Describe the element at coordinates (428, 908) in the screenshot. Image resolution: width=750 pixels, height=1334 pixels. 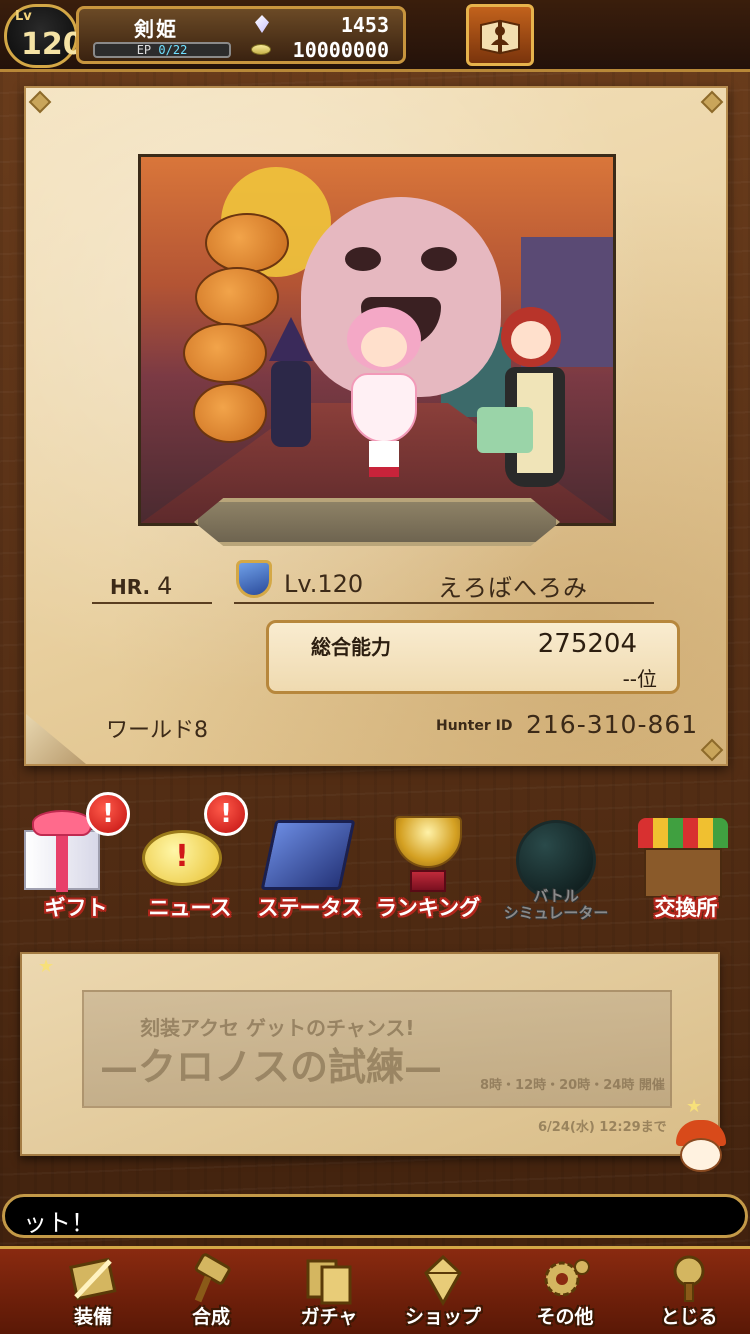
I see `ranking-label: ランキング` at that location.